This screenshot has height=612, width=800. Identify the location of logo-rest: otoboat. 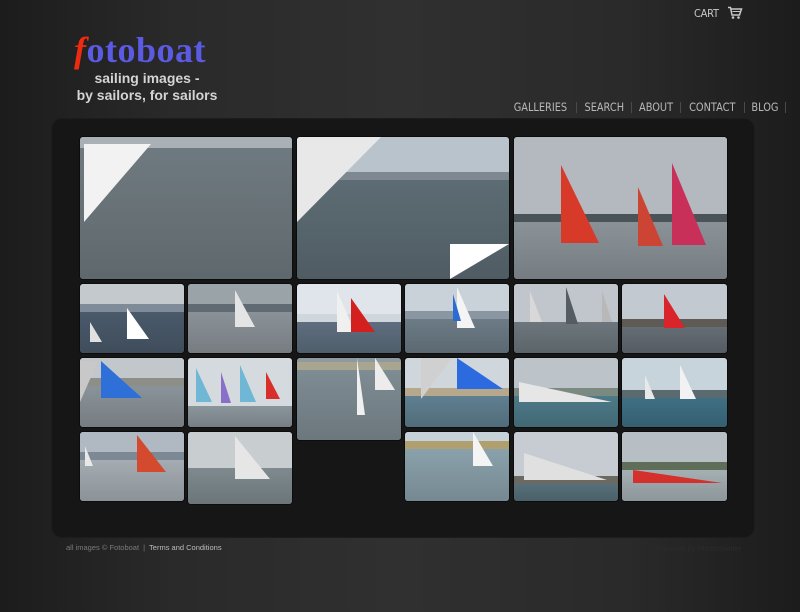
(146, 50).